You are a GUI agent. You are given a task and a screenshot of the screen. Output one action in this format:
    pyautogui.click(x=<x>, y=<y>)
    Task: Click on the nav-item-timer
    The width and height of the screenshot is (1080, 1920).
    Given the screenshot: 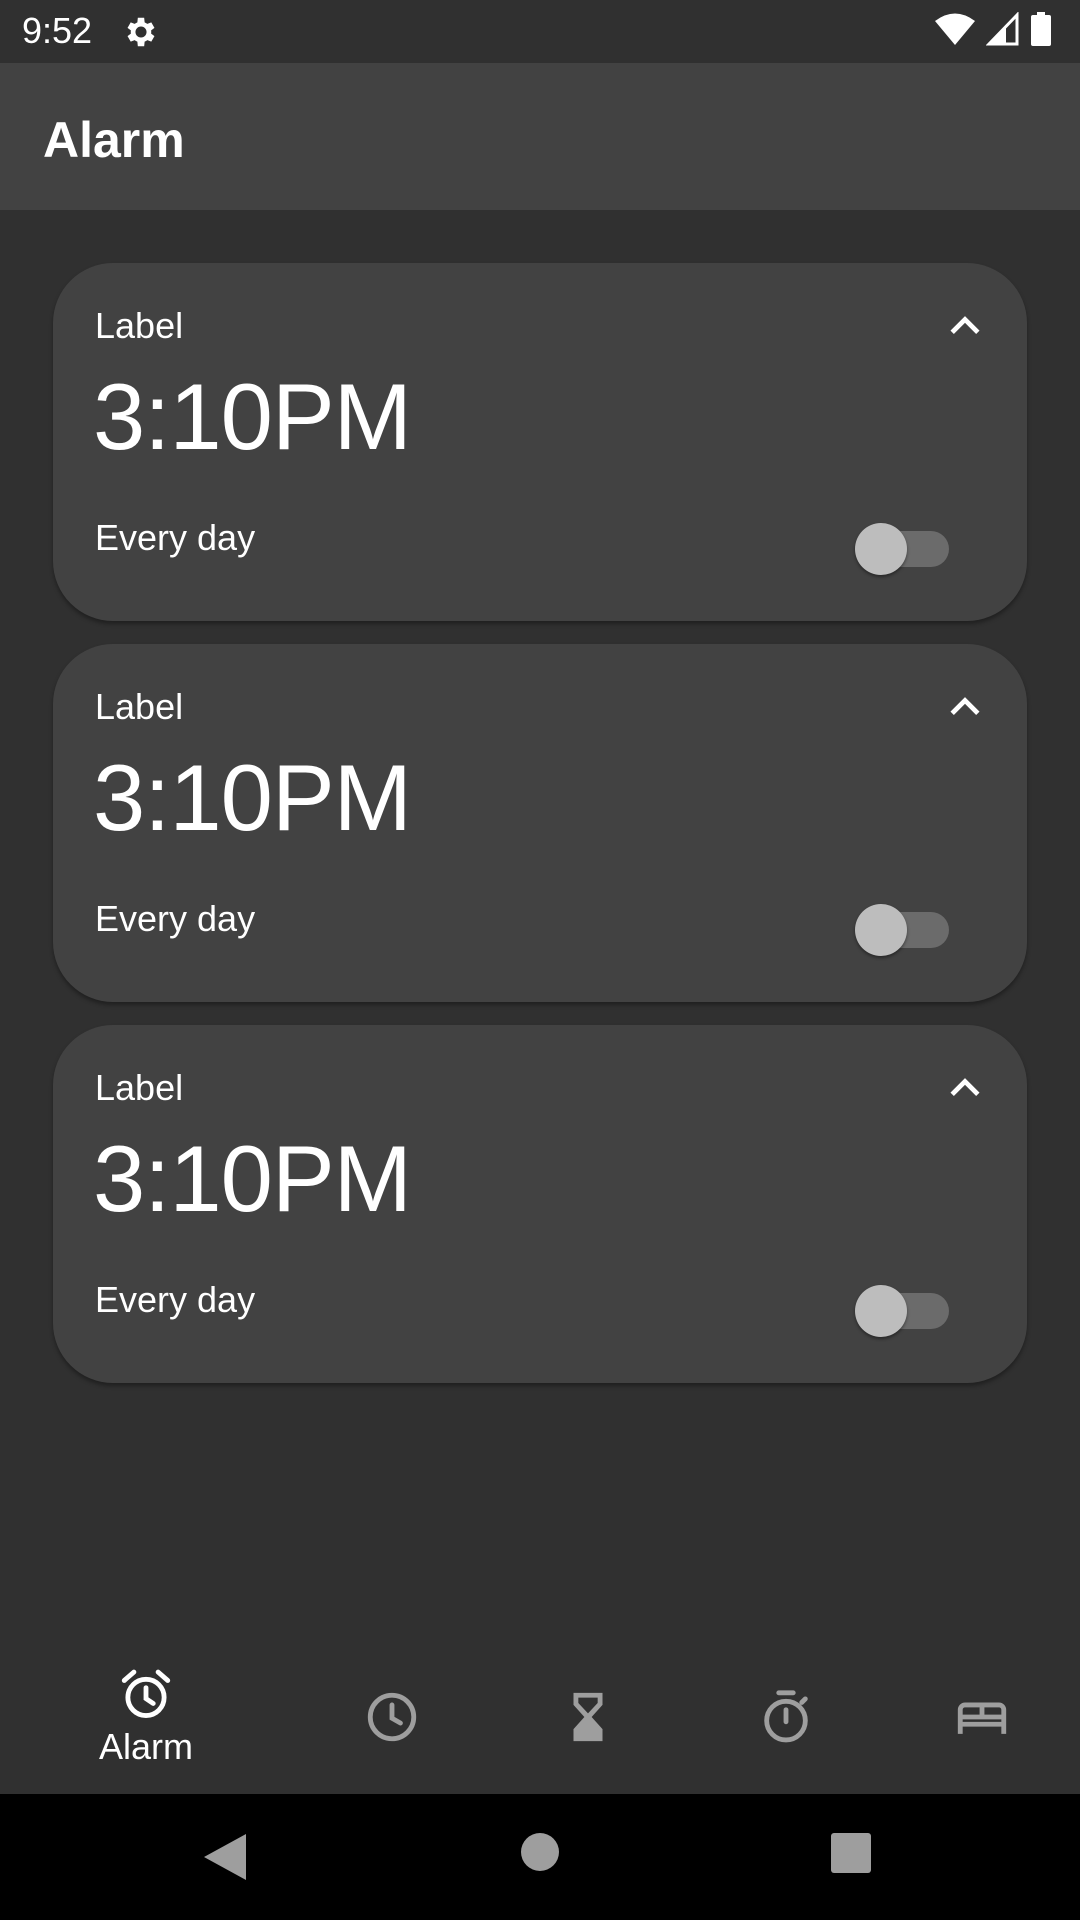 What is the action you would take?
    pyautogui.click(x=588, y=1717)
    